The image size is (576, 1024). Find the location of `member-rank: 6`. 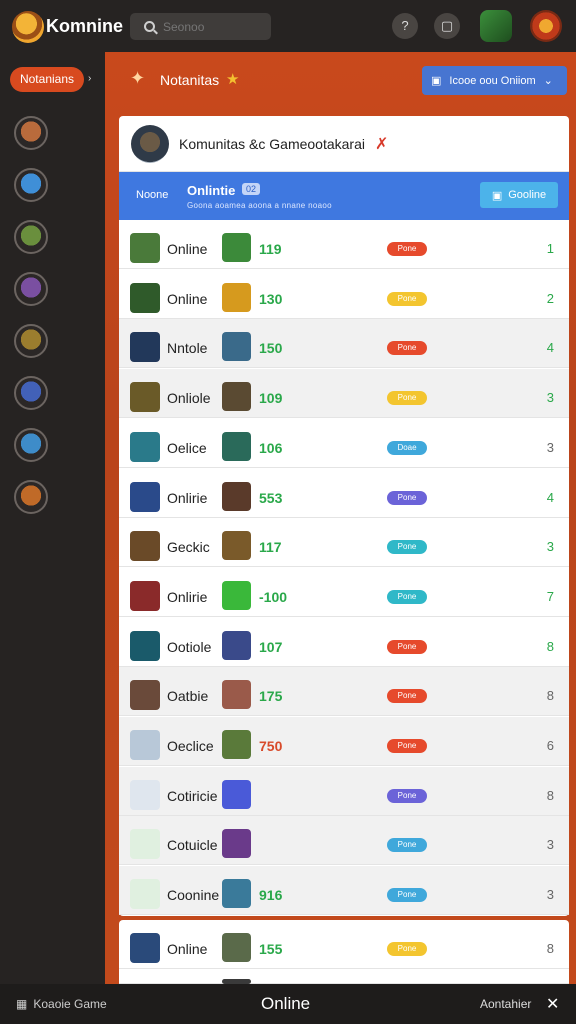

member-rank: 6 is located at coordinates (550, 745).